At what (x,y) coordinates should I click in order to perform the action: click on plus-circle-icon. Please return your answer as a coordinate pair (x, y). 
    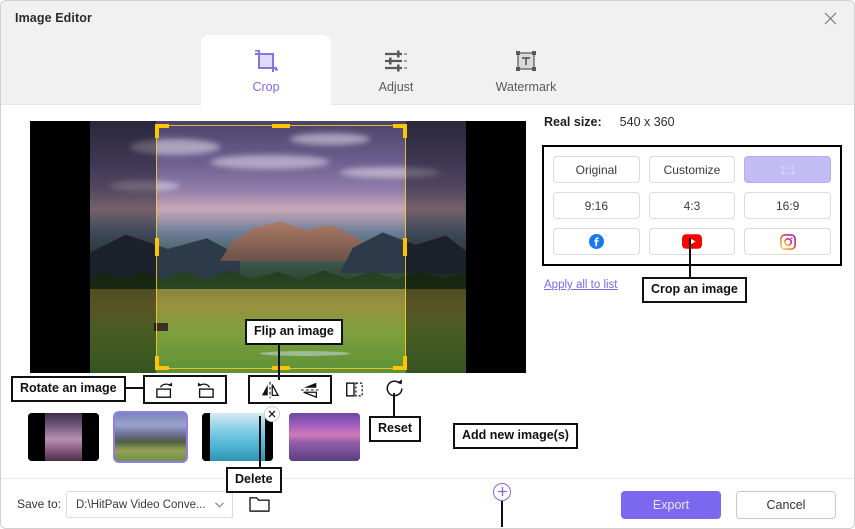
    Looking at the image, I should click on (502, 492).